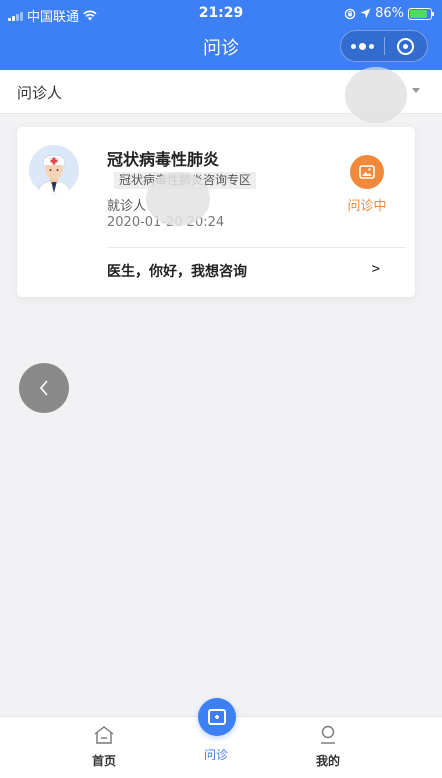 The height and width of the screenshot is (778, 442). What do you see at coordinates (163, 159) in the screenshot?
I see `consultation-title: 冠状病毒性肺炎` at bounding box center [163, 159].